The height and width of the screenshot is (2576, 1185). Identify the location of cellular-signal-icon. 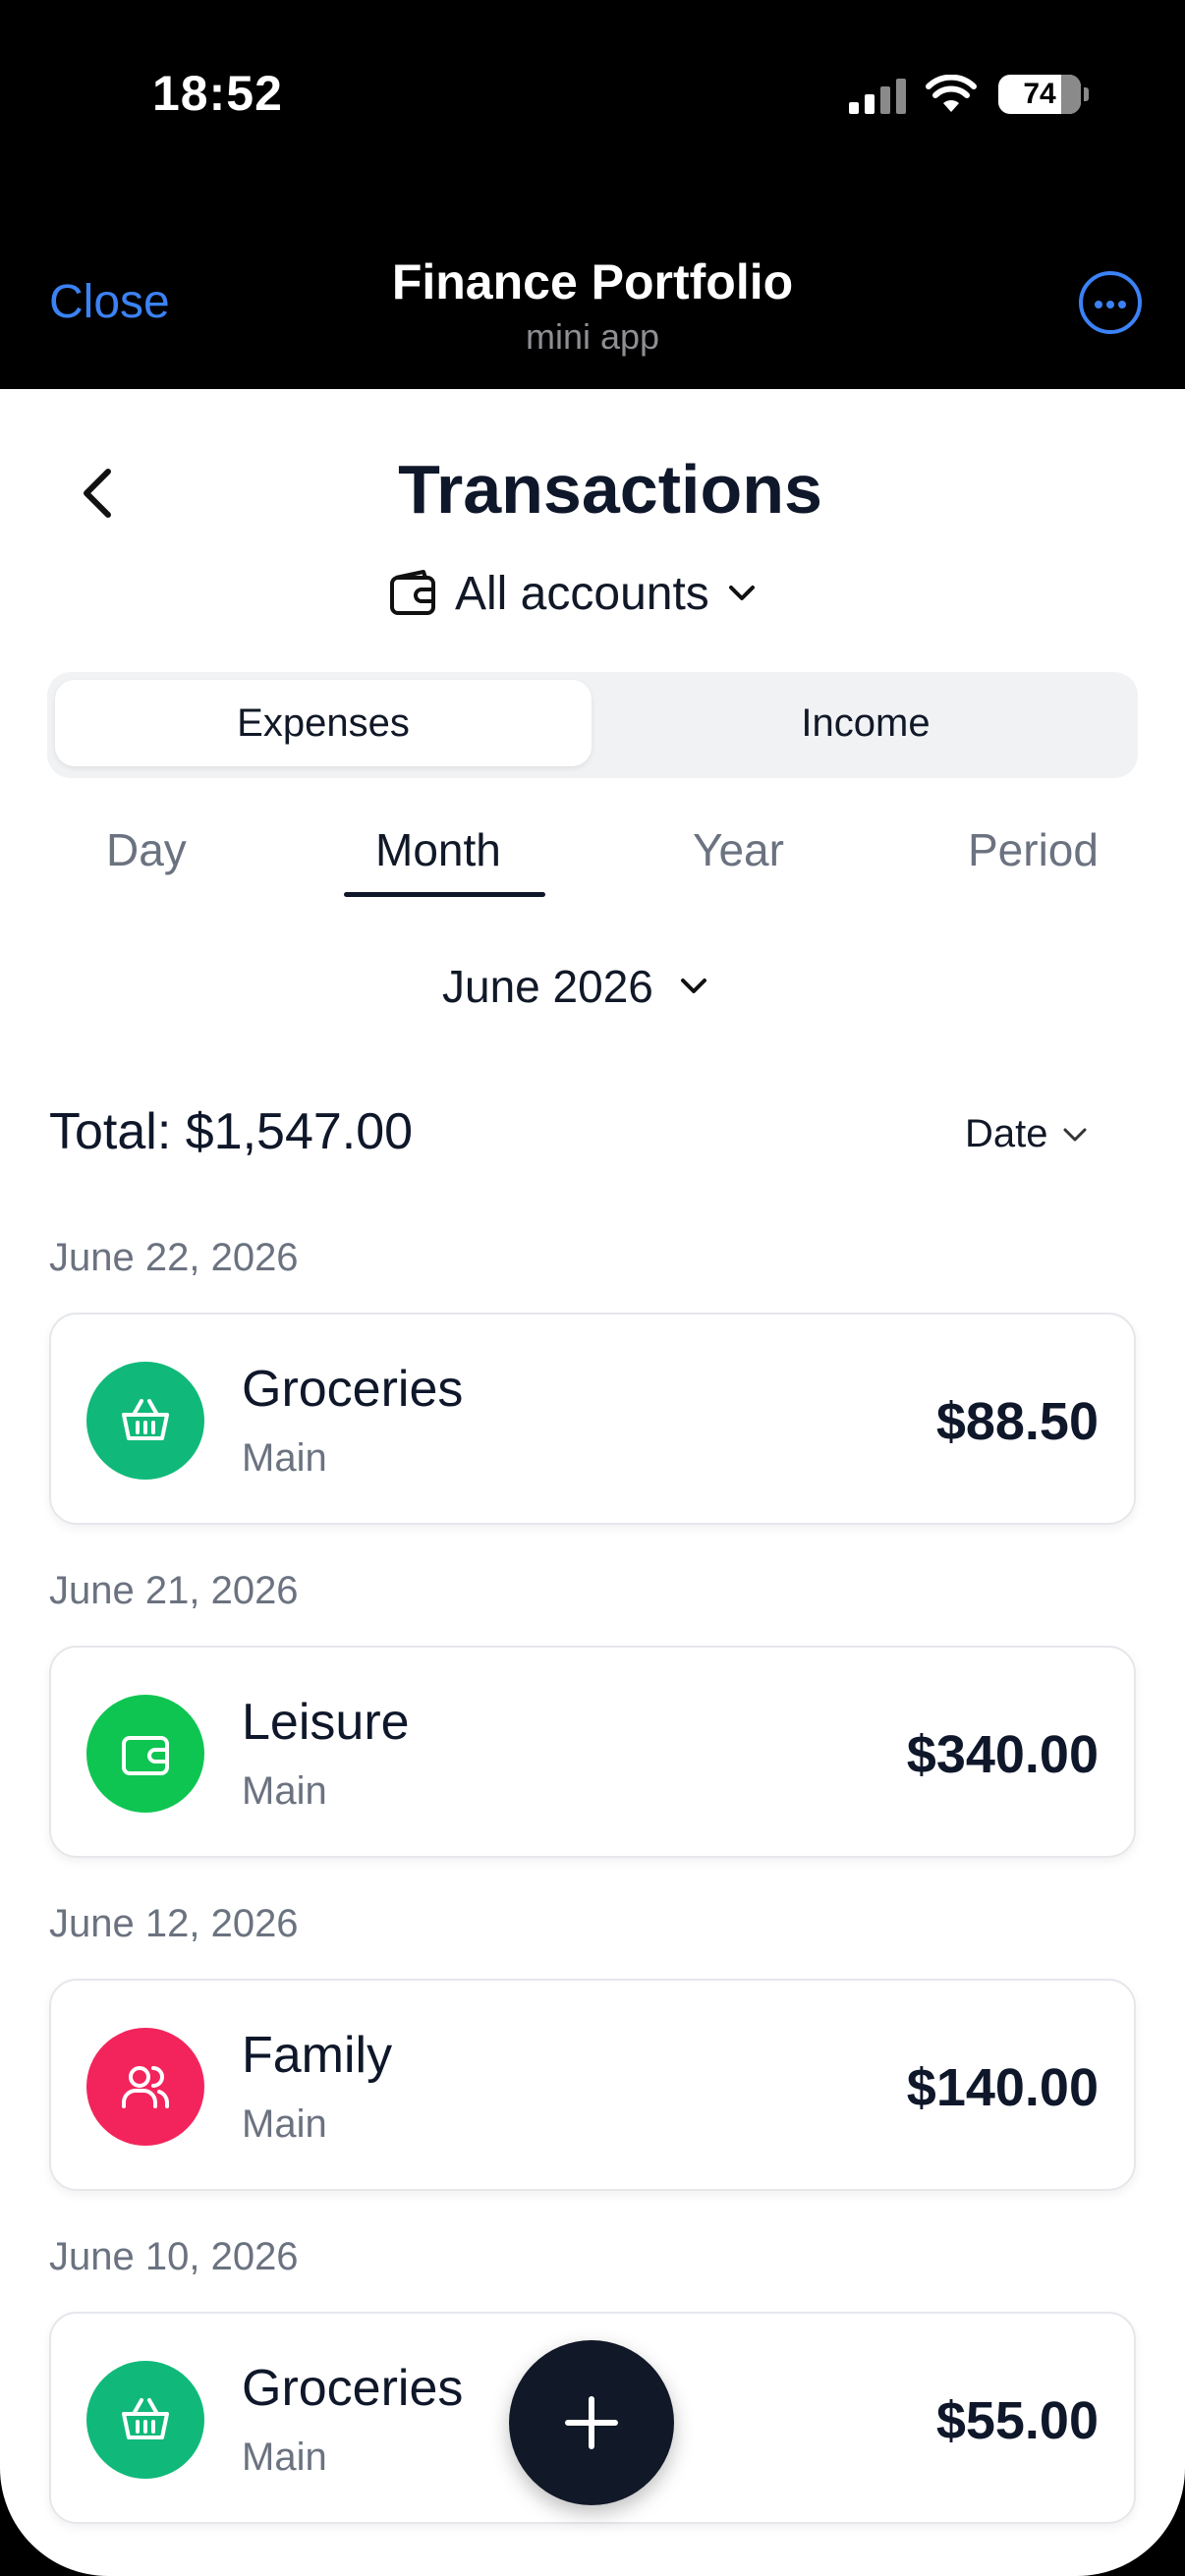
(878, 96).